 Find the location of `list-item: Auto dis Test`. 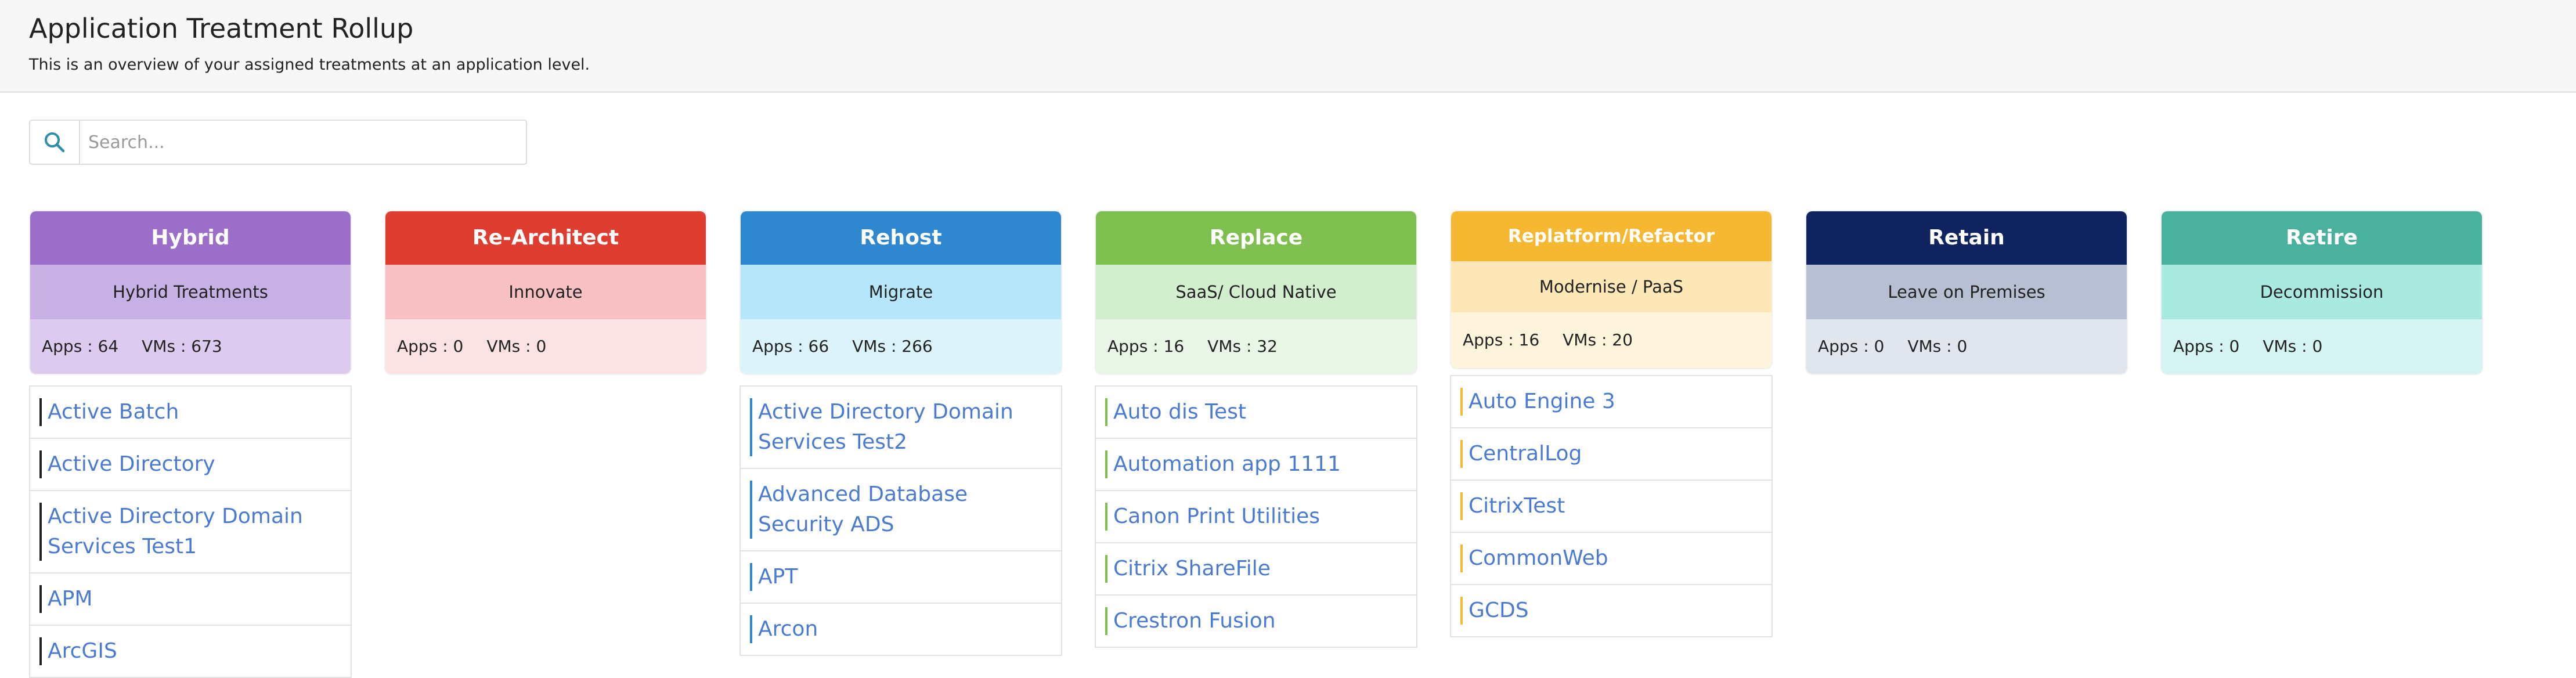

list-item: Auto dis Test is located at coordinates (1256, 413).